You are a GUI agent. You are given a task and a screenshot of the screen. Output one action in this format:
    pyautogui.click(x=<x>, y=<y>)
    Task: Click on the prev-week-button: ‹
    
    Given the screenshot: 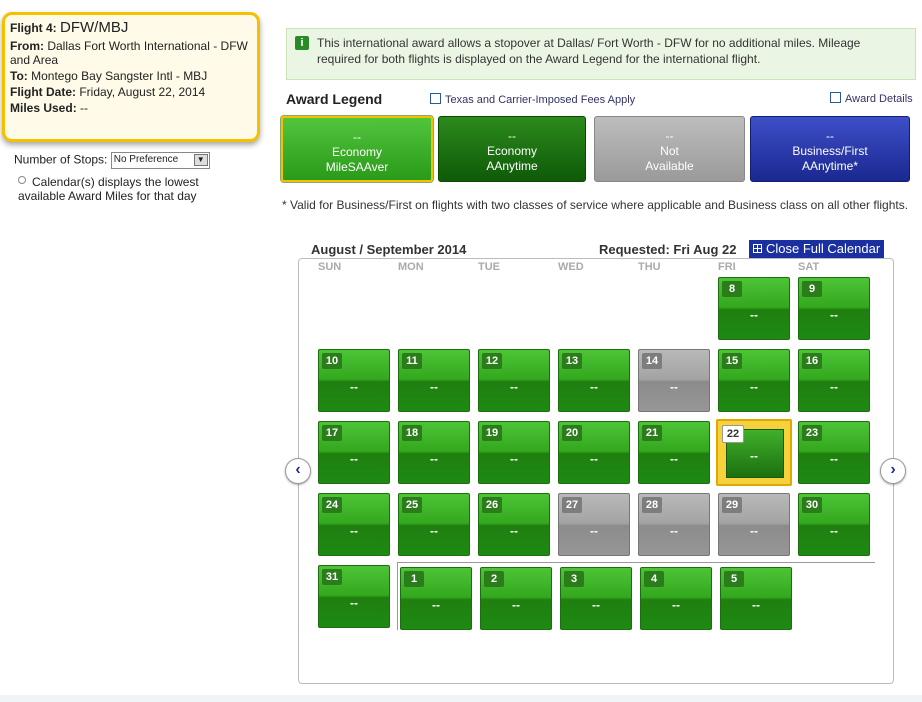 What is the action you would take?
    pyautogui.click(x=298, y=471)
    